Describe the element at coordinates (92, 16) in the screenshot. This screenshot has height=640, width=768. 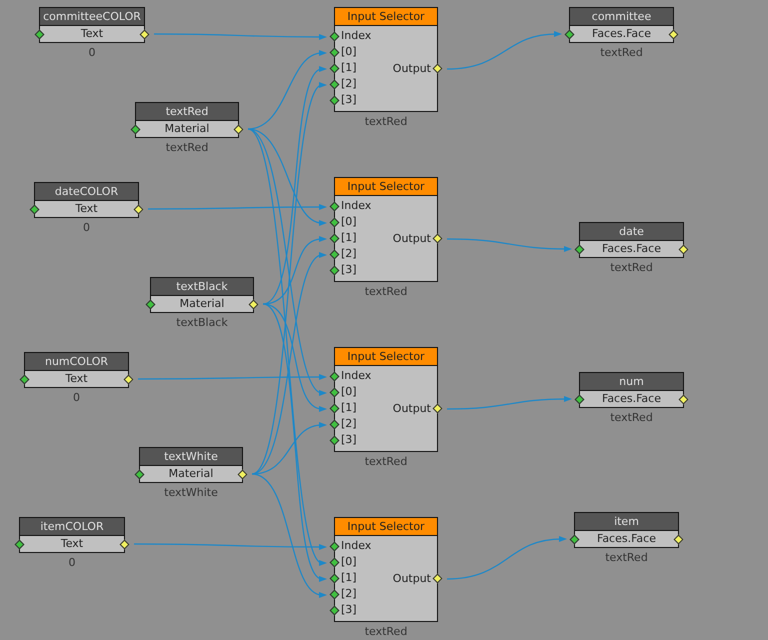
I see `node-header: committeeCOLOR` at that location.